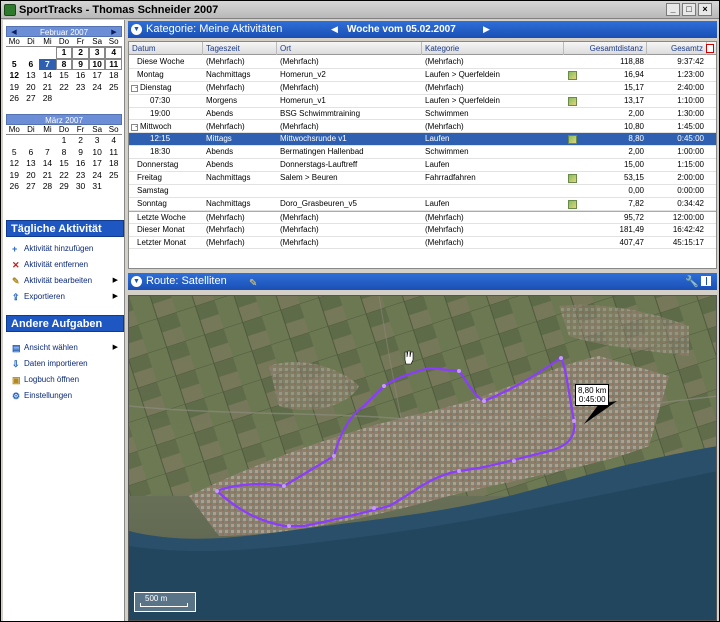 This screenshot has width=720, height=622. What do you see at coordinates (334, 29) in the screenshot?
I see `prev-week-icon: ◀` at bounding box center [334, 29].